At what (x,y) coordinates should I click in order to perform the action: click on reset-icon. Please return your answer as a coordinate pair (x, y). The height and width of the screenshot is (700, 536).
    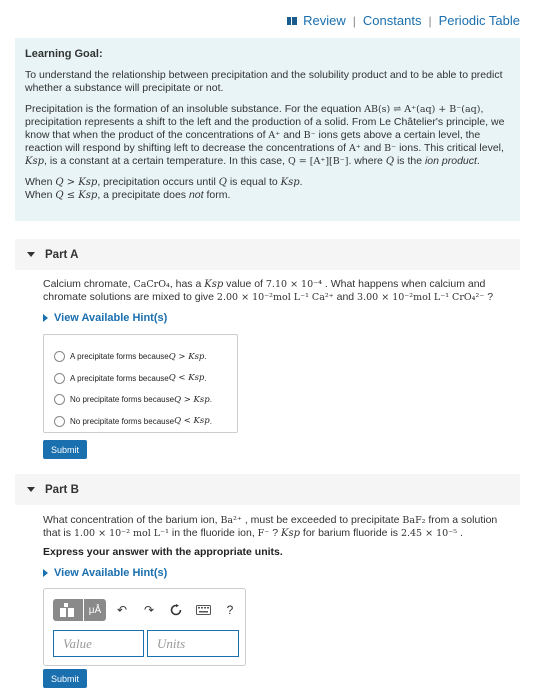
    Looking at the image, I should click on (176, 610).